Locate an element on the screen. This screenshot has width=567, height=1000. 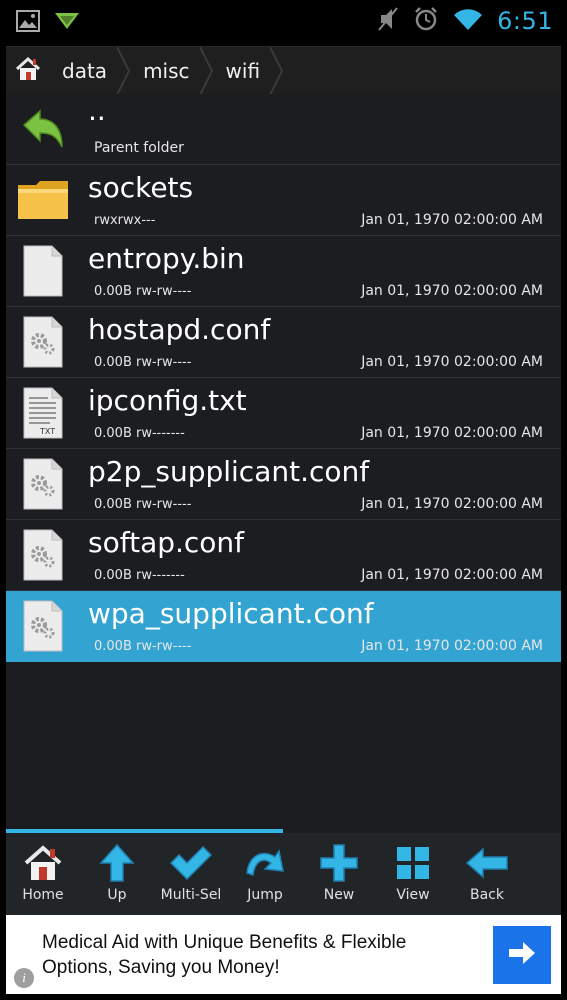
file-name: .. is located at coordinates (97, 110).